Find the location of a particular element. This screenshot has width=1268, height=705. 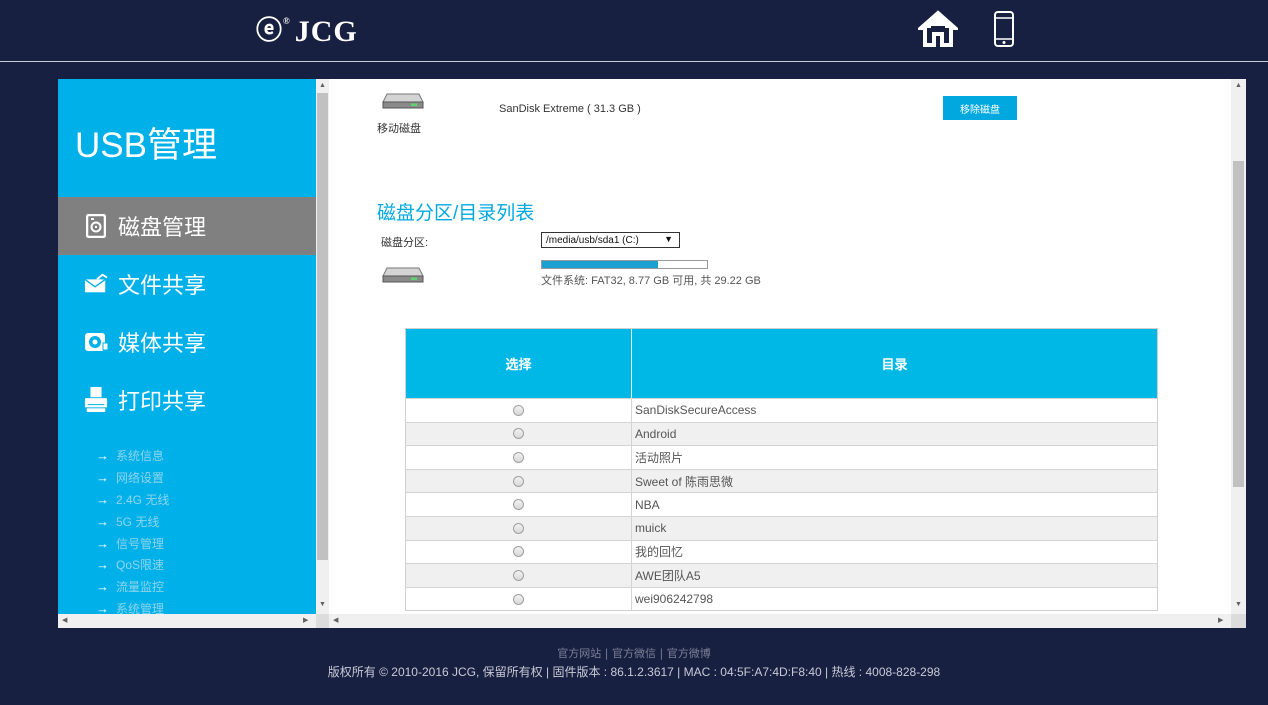

nav-item-disk-management: 磁盘管理 is located at coordinates (187, 226).